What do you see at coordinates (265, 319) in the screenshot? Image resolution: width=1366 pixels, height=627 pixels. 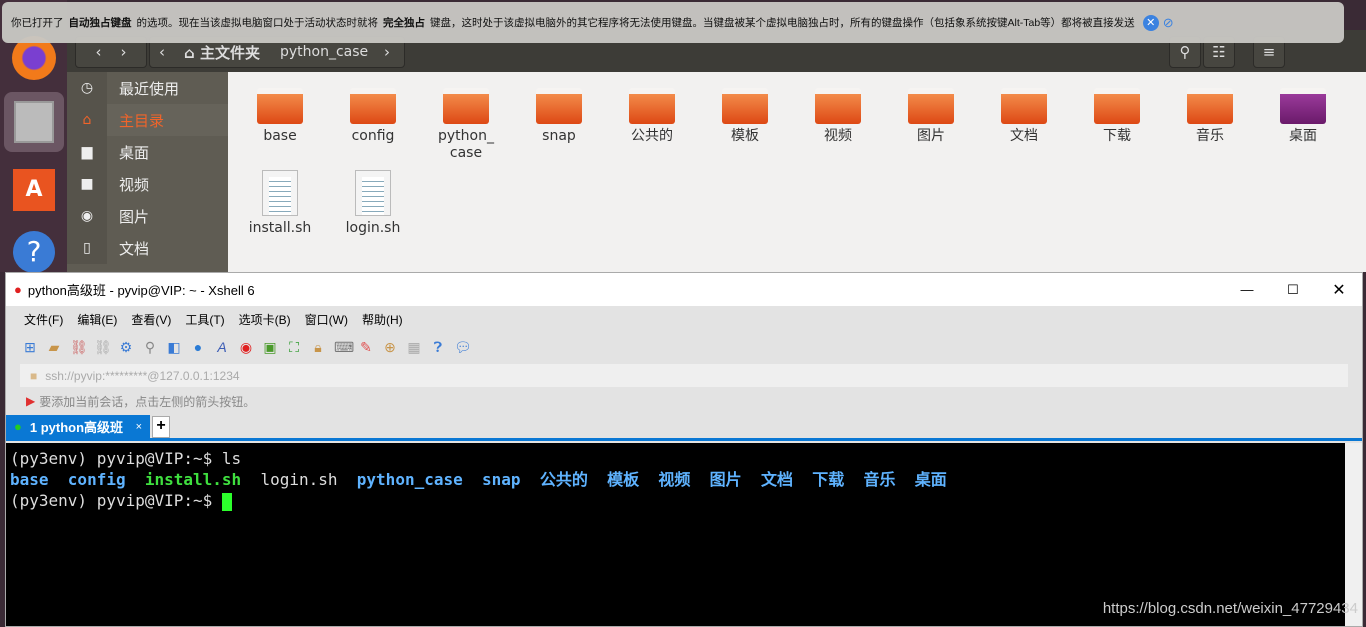 I see `menu-tabs: 选项卡(B)` at bounding box center [265, 319].